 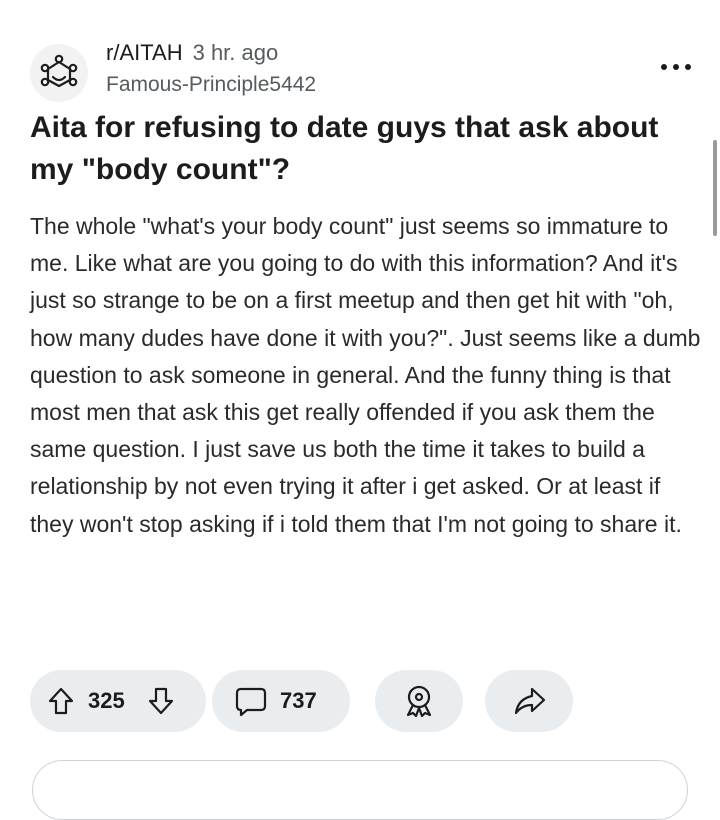 I want to click on more-options-icon, so click(x=676, y=67).